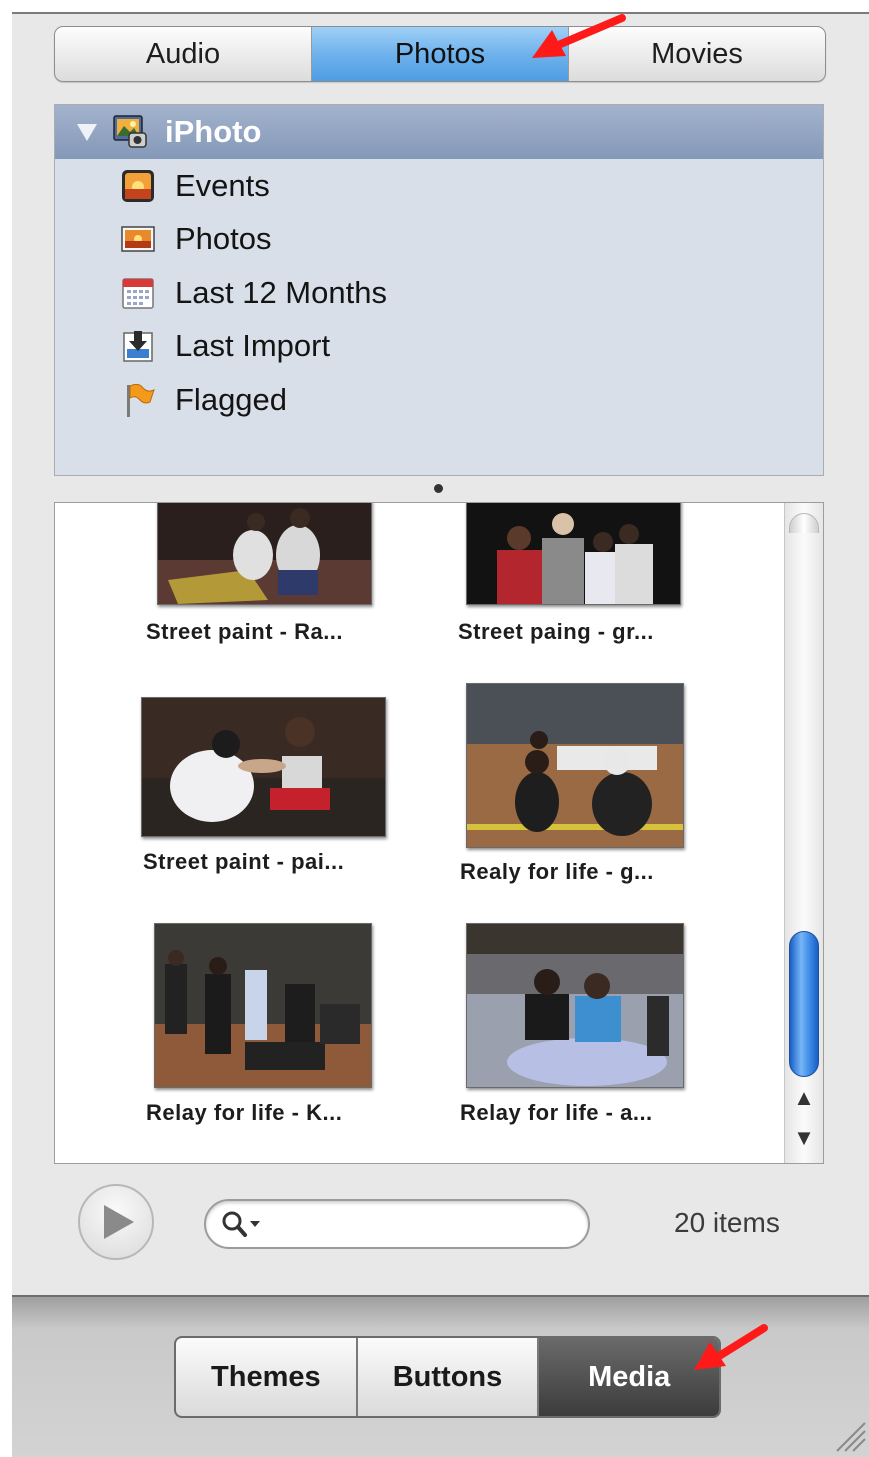 This screenshot has height=1457, width=869. Describe the element at coordinates (439, 186) in the screenshot. I see `source-item-events: Events` at that location.